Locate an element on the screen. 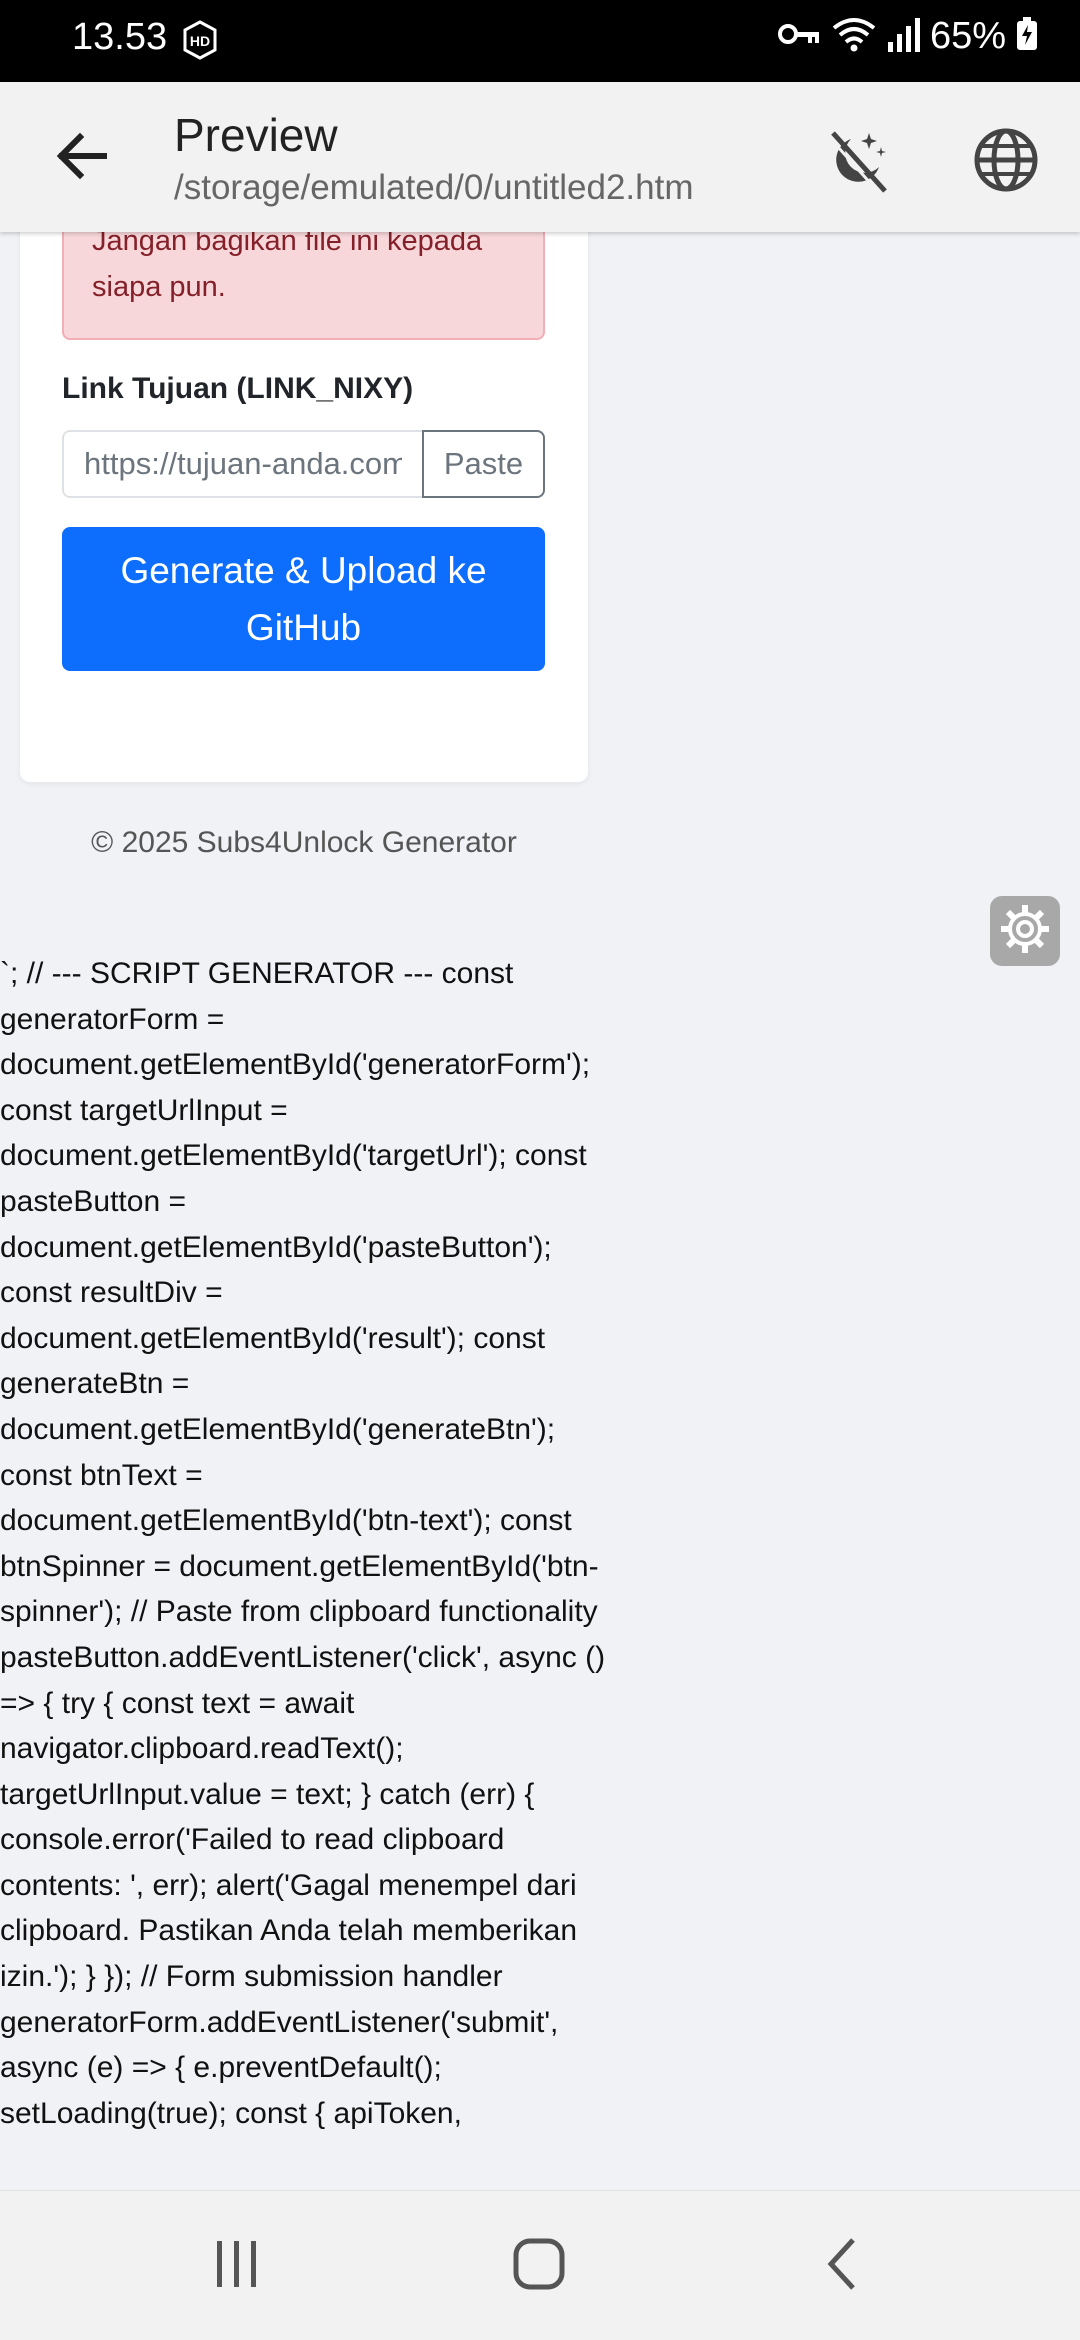  file-path-subtitle: /storage/emulated/0/untitled2.htm is located at coordinates (434, 187).